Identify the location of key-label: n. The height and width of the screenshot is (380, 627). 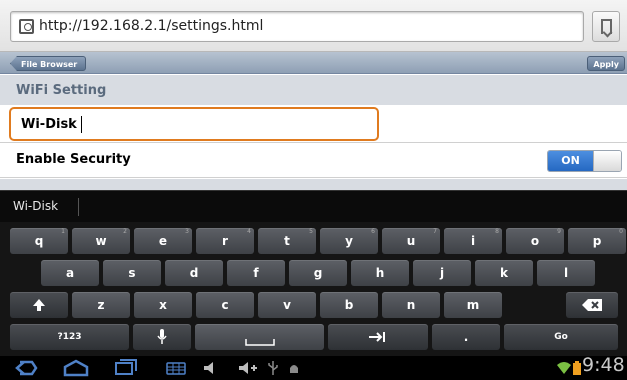
(411, 305).